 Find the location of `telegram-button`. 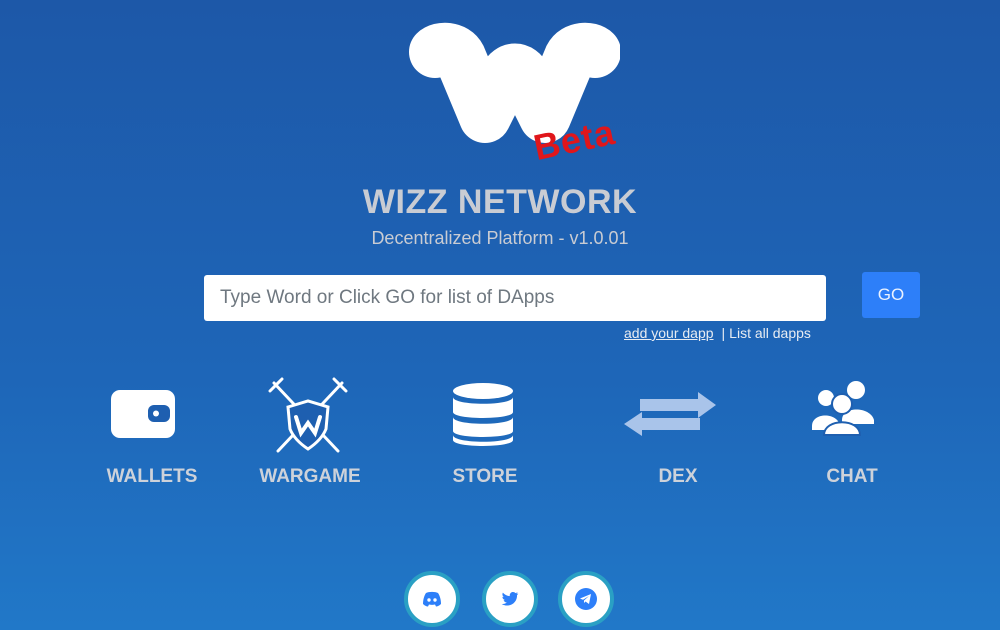

telegram-button is located at coordinates (586, 599).